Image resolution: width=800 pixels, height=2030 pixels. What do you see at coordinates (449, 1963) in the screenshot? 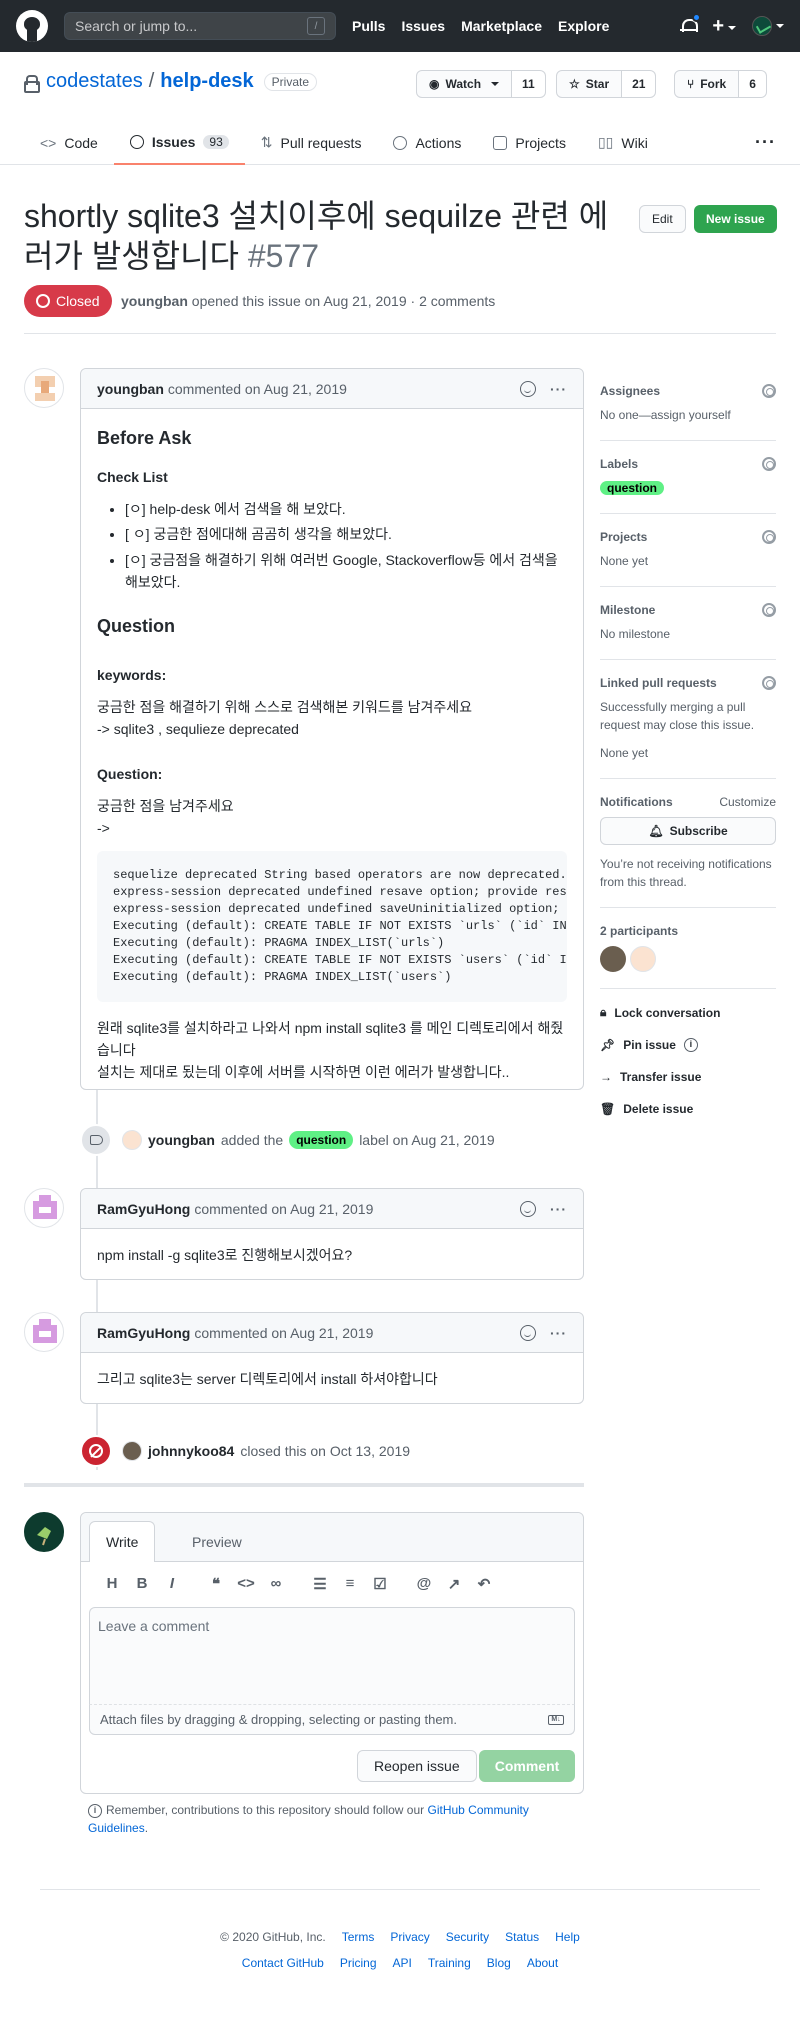
I see `footer-link-training: Training` at bounding box center [449, 1963].